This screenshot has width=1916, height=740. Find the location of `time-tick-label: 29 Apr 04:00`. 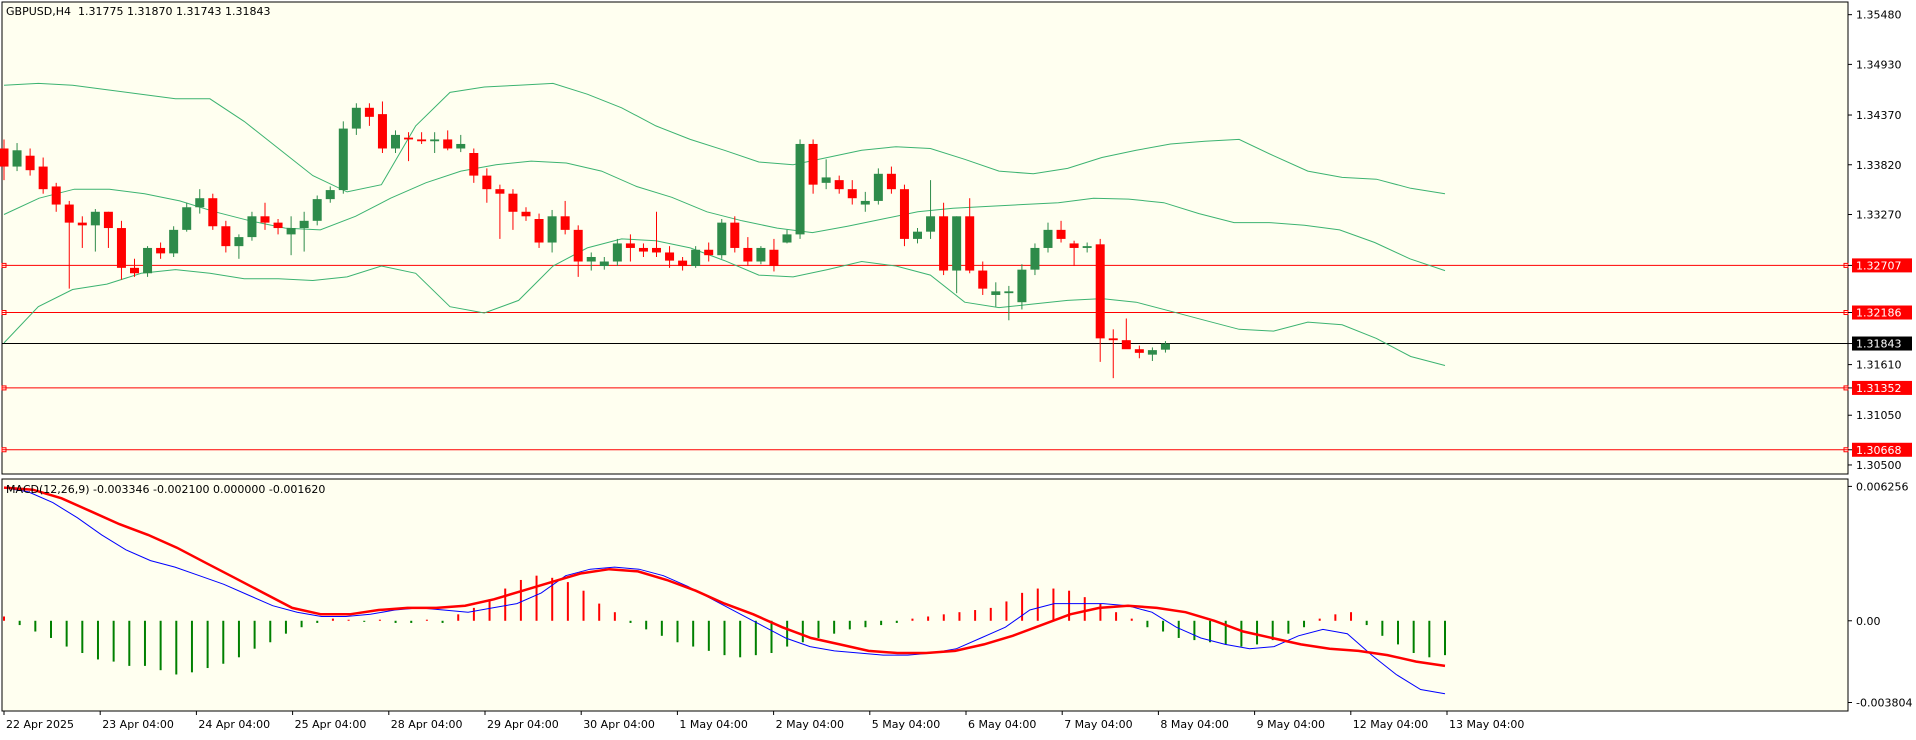

time-tick-label: 29 Apr 04:00 is located at coordinates (523, 724).